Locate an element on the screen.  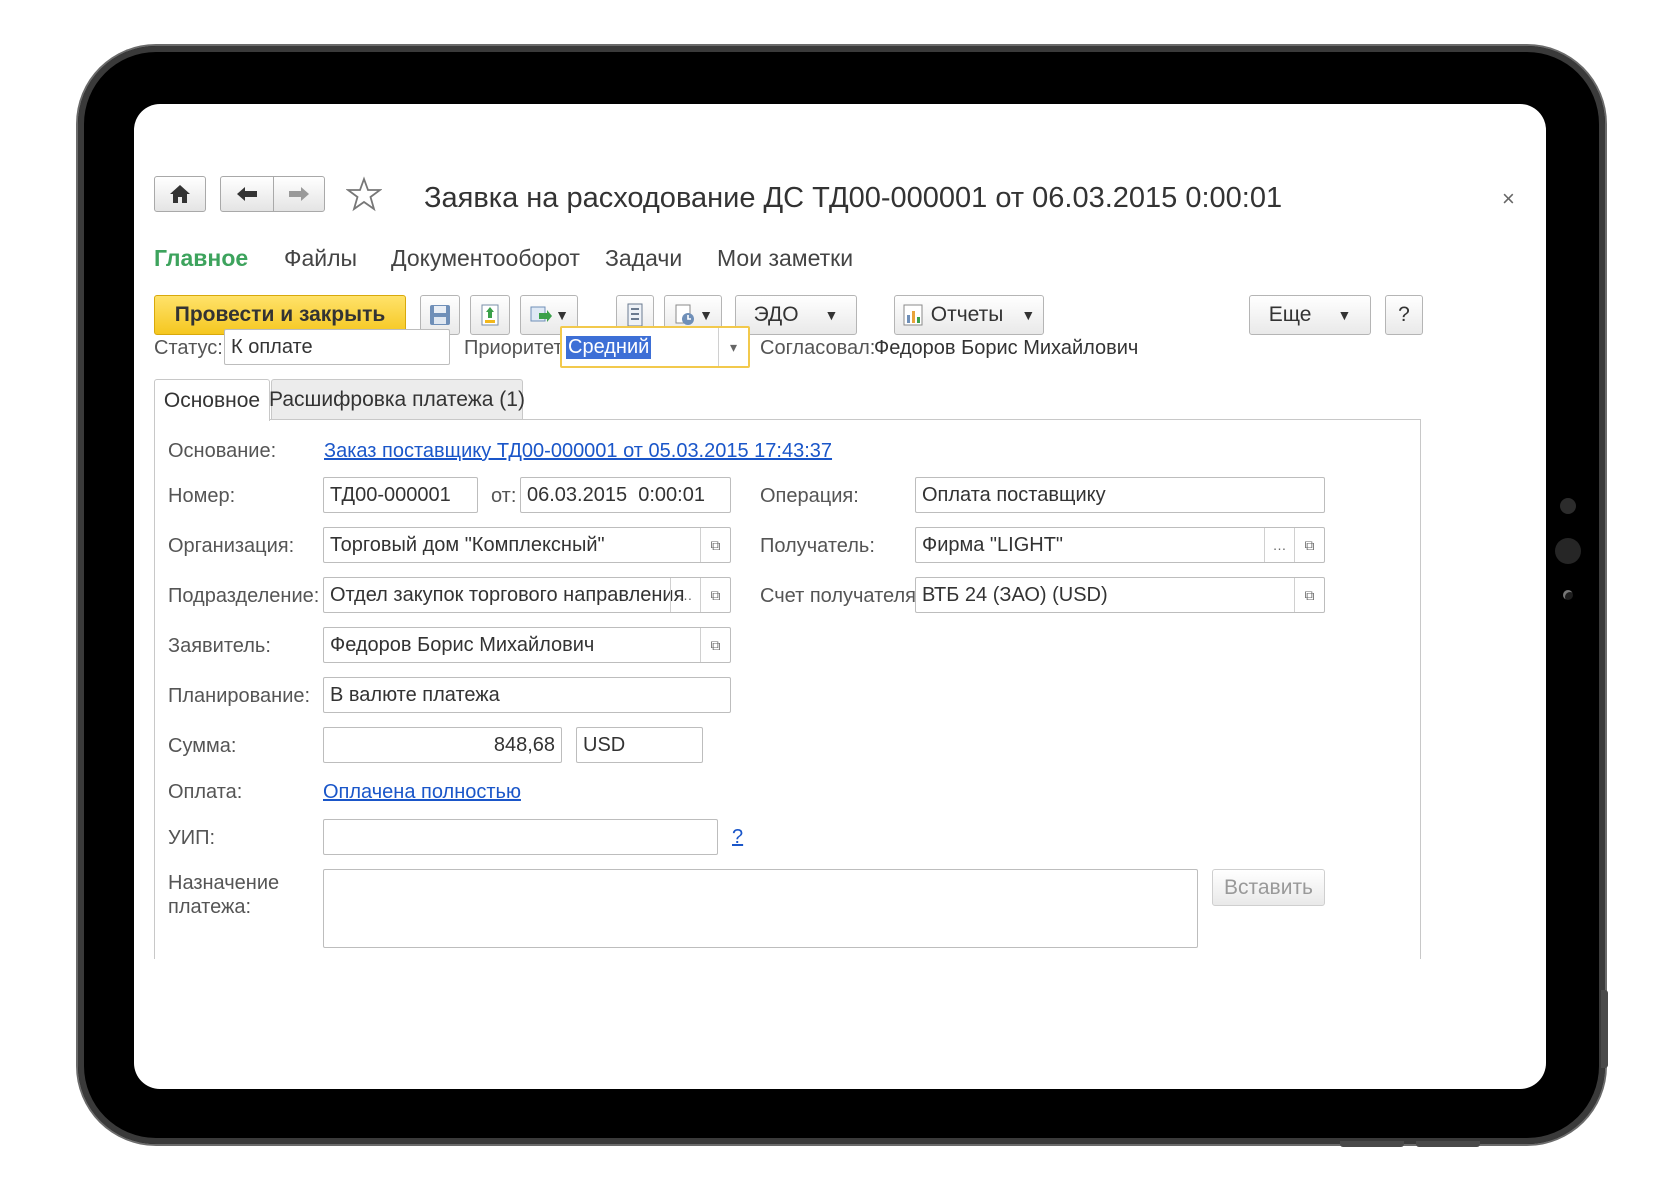
more-button: Еще ▼ is located at coordinates (1310, 315).